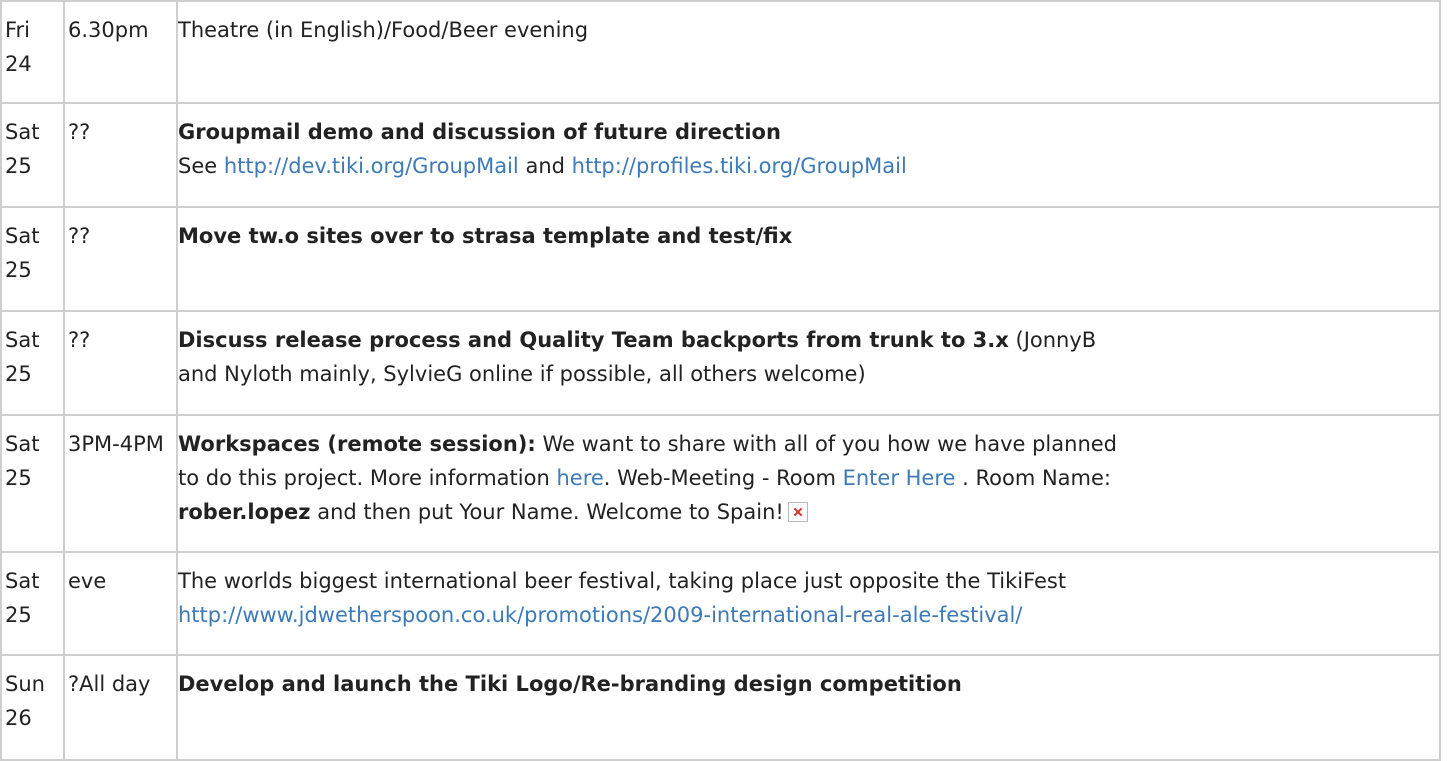  Describe the element at coordinates (383, 30) in the screenshot. I see `event-text: Theatre (in English)/Food/Beer evening` at that location.